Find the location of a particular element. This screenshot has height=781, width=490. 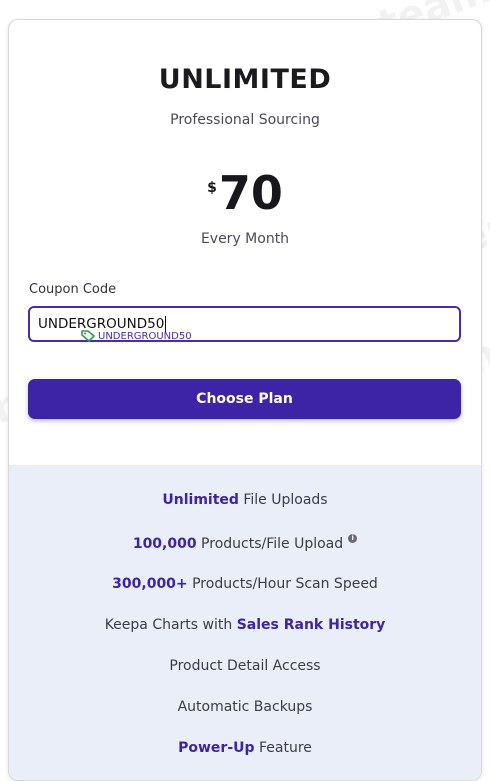

feature-text: Product Detail Access is located at coordinates (245, 666).